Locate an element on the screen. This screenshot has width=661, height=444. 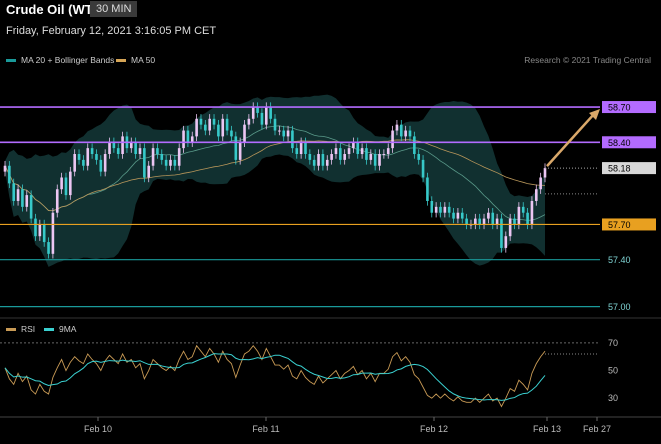
x-tick-label: Feb 12 is located at coordinates (434, 429).